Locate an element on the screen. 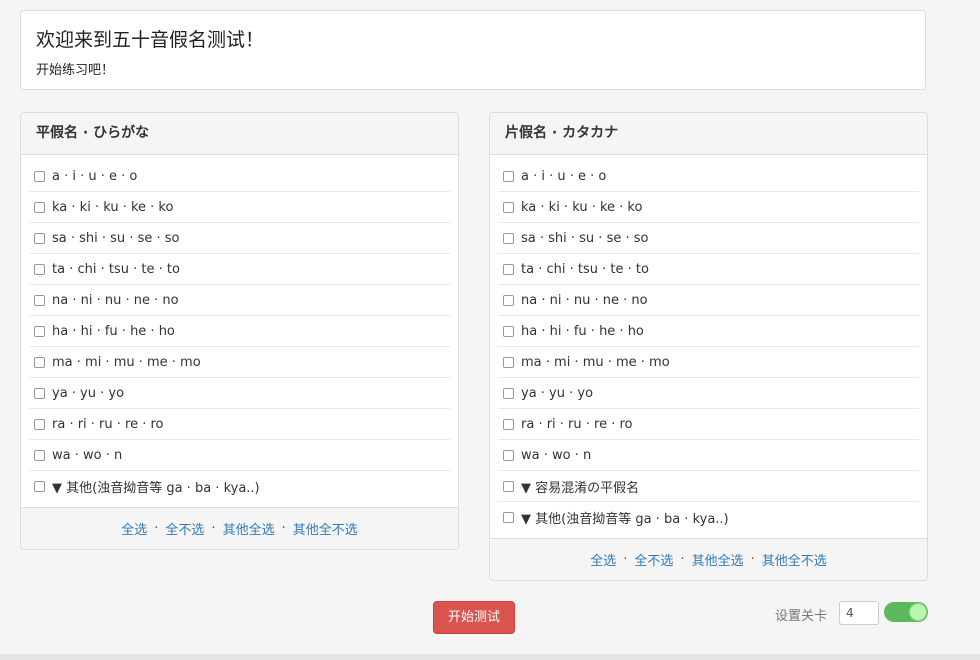 This screenshot has height=660, width=980. welcome-card: 欢迎来到五十音假名测试！ 开始练习吧！ is located at coordinates (473, 50).